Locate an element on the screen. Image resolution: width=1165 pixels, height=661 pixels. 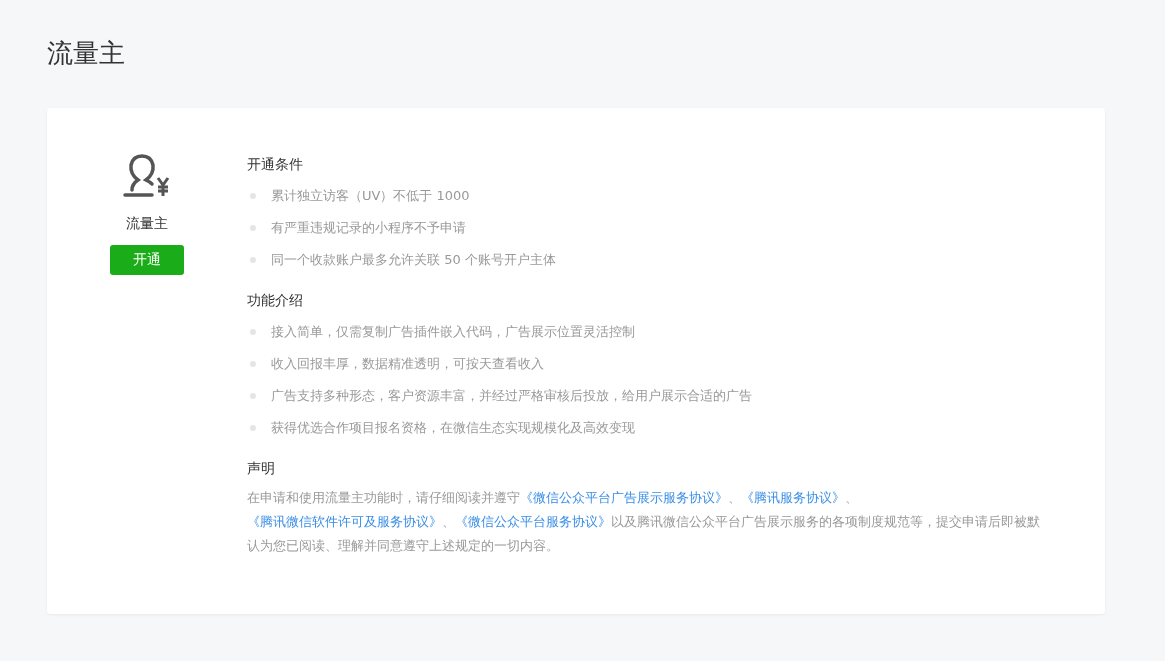
page-title: 流量主 is located at coordinates (86, 53).